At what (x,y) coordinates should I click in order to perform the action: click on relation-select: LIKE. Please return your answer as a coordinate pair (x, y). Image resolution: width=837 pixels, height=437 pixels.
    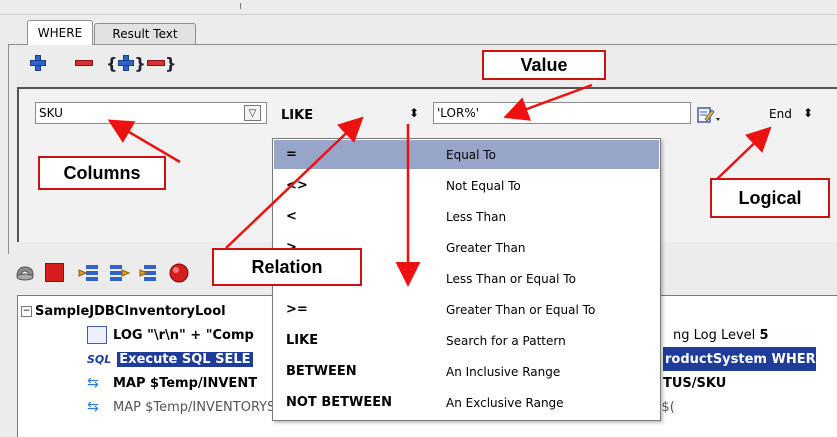
    Looking at the image, I should click on (351, 115).